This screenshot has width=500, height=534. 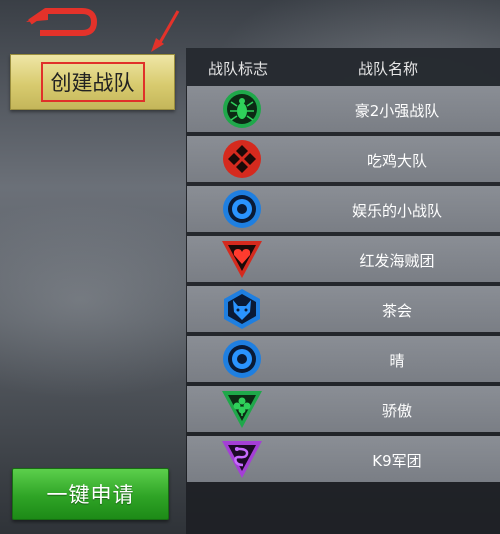 What do you see at coordinates (343, 309) in the screenshot?
I see `team-row: 茶会` at bounding box center [343, 309].